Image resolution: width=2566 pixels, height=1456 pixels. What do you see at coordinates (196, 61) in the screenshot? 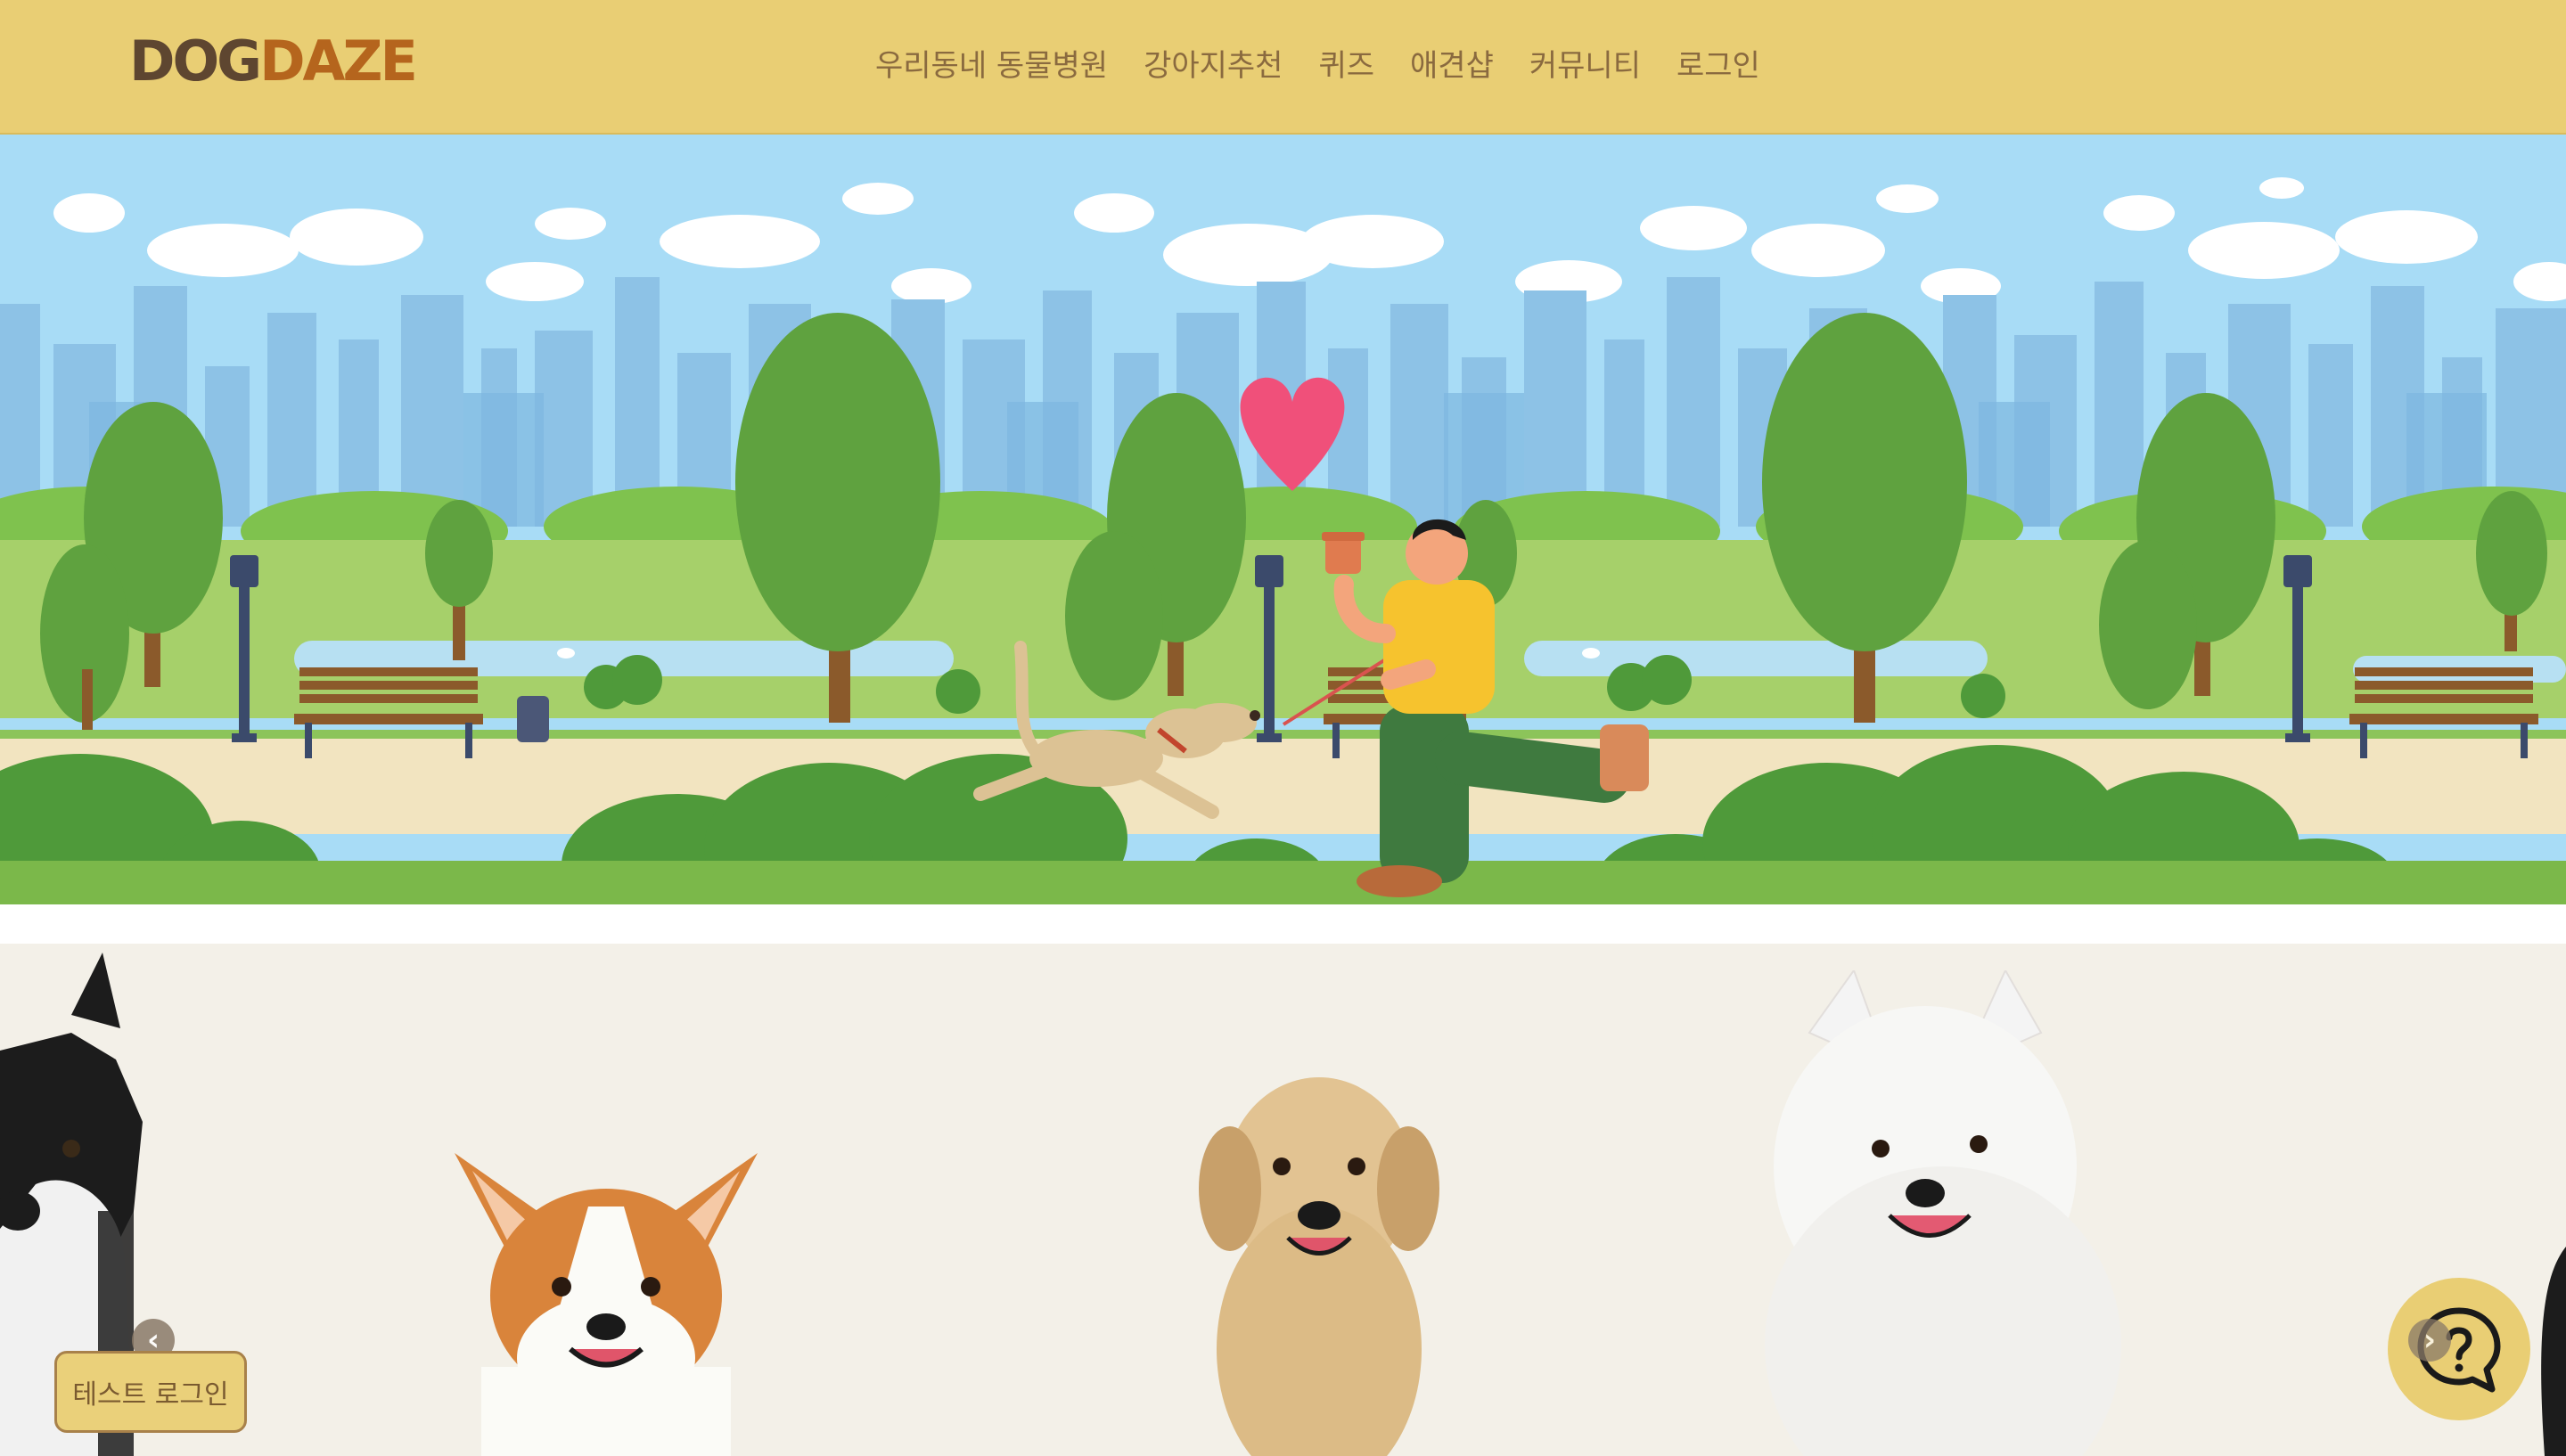
I see `logo-part-dog: DOG` at bounding box center [196, 61].